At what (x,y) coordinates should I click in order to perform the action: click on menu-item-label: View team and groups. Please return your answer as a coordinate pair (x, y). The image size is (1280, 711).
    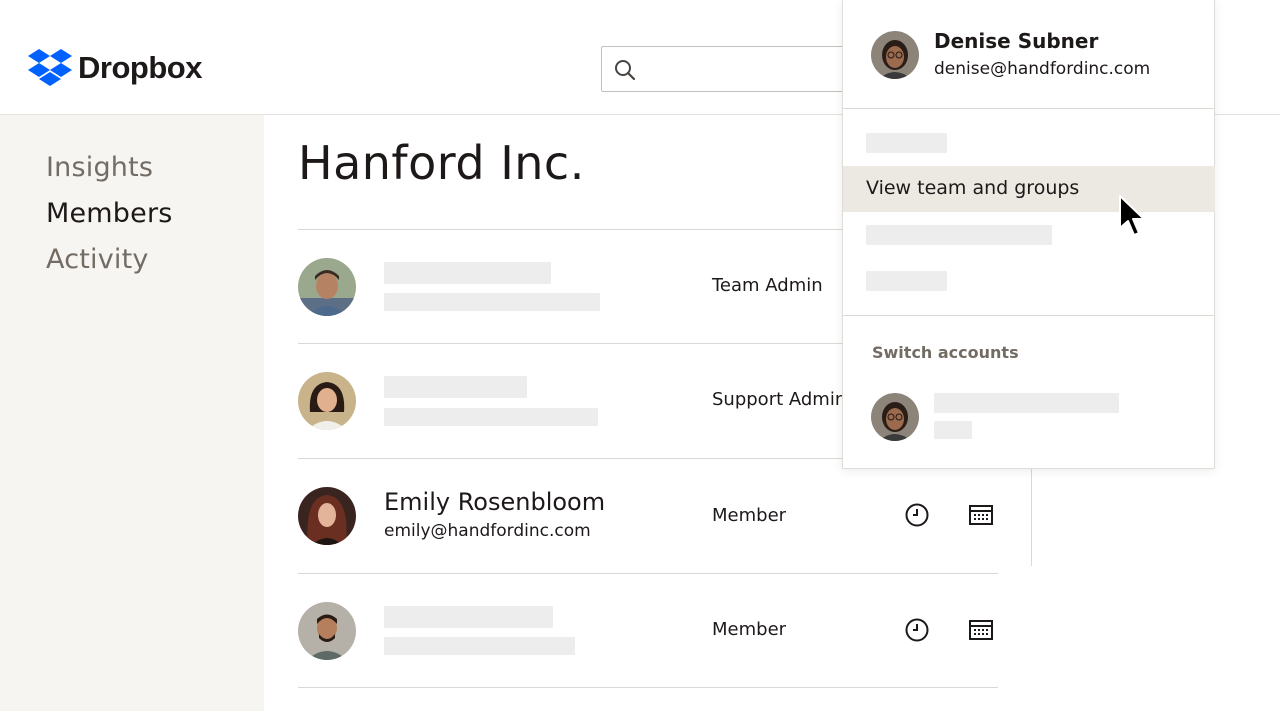
    Looking at the image, I should click on (973, 188).